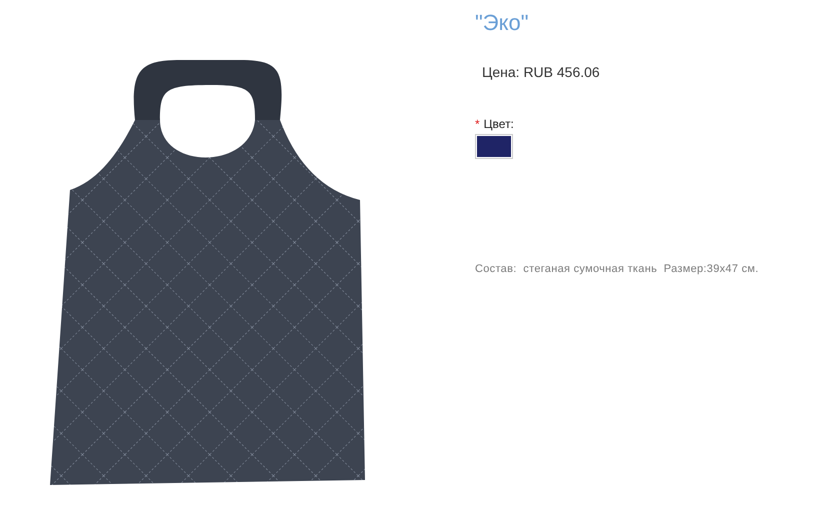 The image size is (834, 512). Describe the element at coordinates (617, 269) in the screenshot. I see `description-text: Состав: стеганая сумочная ткань Размер:39x47 см.` at that location.